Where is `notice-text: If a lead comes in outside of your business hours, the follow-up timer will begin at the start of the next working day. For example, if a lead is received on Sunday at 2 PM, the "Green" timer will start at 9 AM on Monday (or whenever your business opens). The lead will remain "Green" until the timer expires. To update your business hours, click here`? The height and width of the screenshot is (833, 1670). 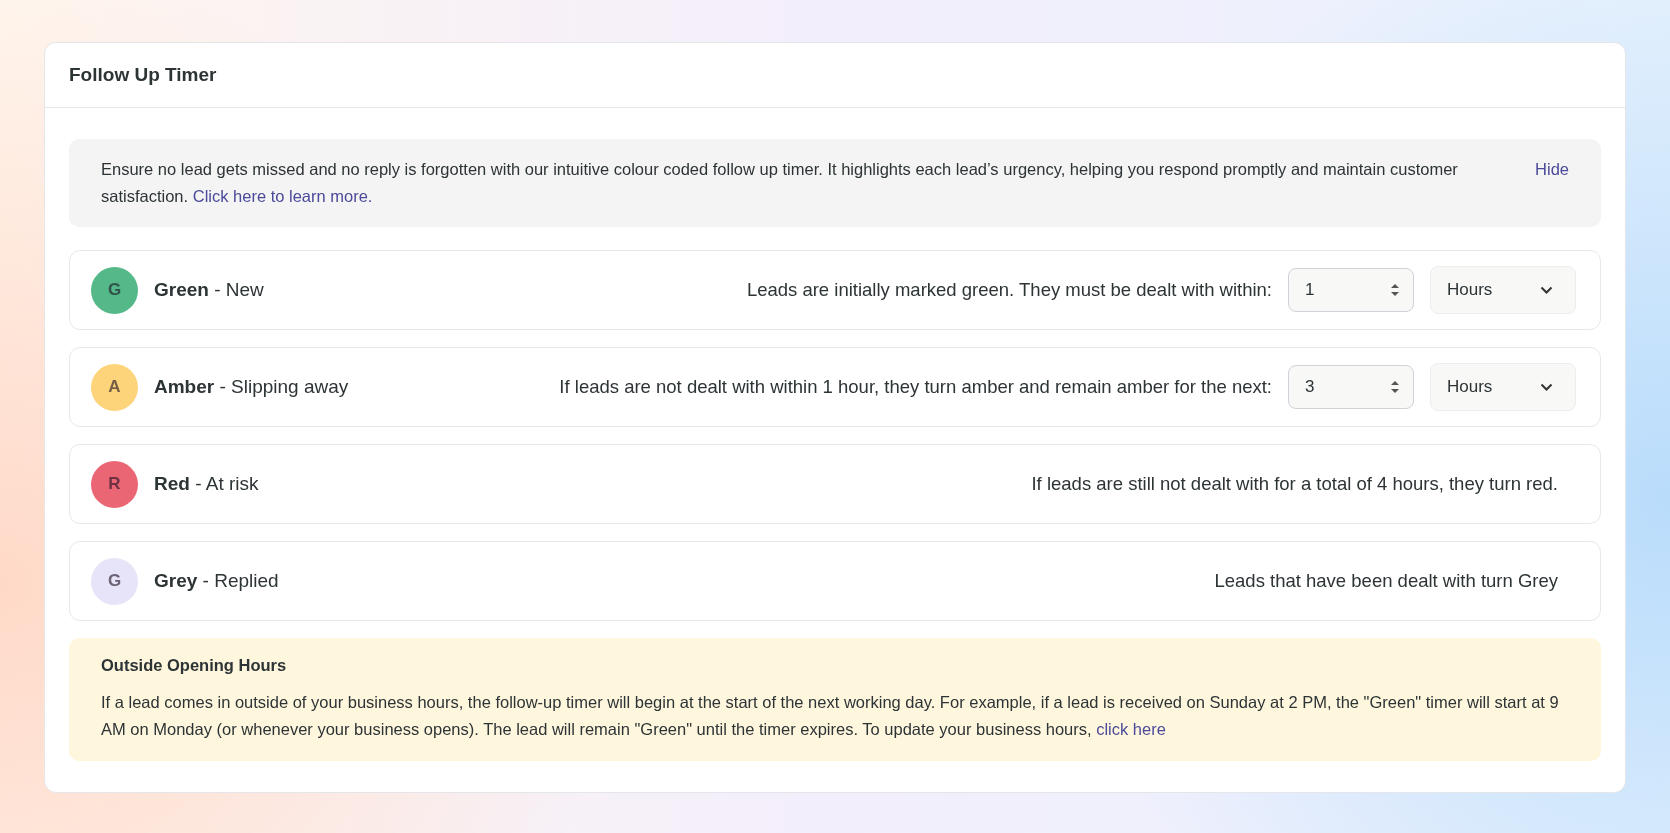 notice-text: If a lead comes in outside of your business hours, the follow-up timer will begin at the start of the next working day. For example, if a lead is received on Sunday at 2 PM, the "Green" timer will start at 9 AM on Monday (or whenever your business opens). The lead will remain "Green" until the timer expires. To update your business hours, click here is located at coordinates (830, 716).